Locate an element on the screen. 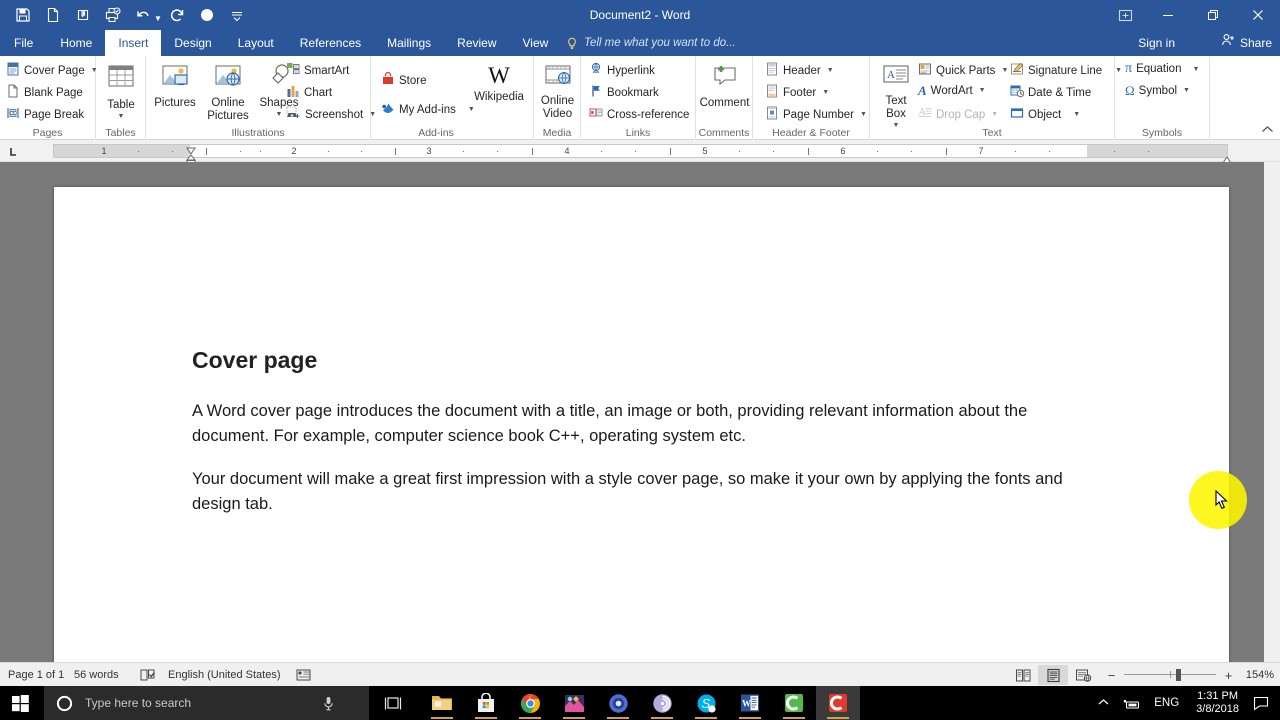 This screenshot has height=720, width=1280. hanging-indent-marker is located at coordinates (191, 157).